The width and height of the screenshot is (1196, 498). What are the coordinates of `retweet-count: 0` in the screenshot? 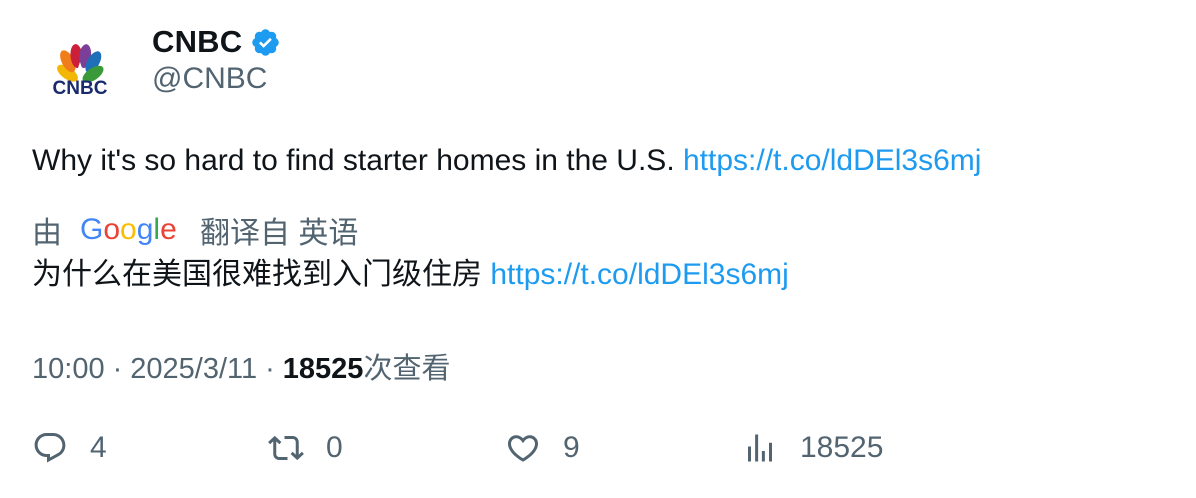 It's located at (334, 447).